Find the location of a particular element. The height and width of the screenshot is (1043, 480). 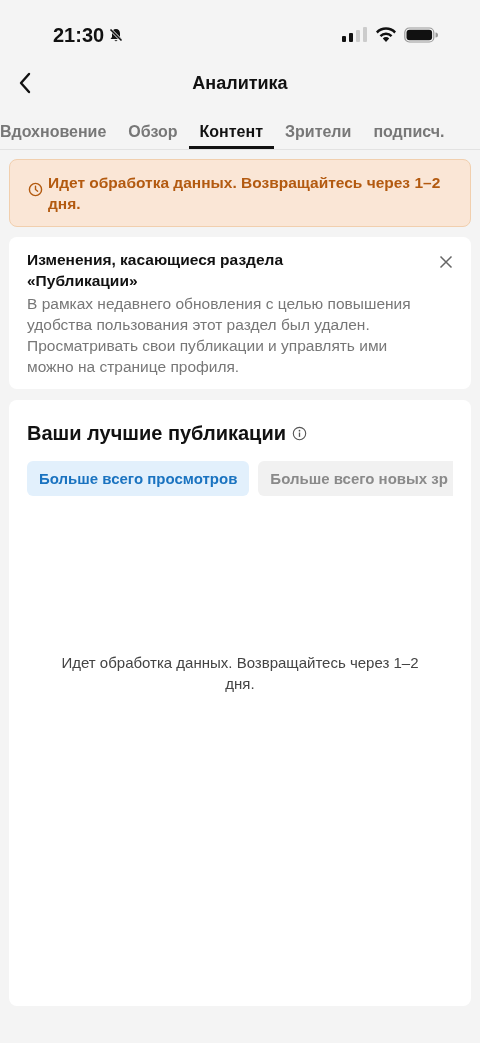

notice-title: Изменения, касающиеся раздела «Публикации» is located at coordinates (156, 270).